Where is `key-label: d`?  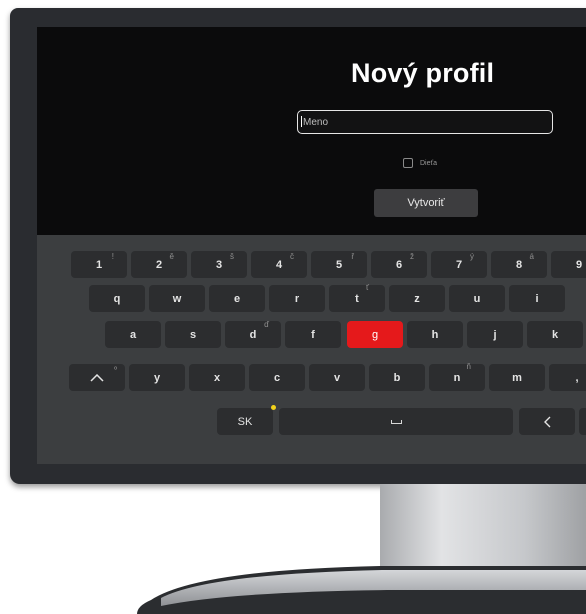
key-label: d is located at coordinates (253, 334).